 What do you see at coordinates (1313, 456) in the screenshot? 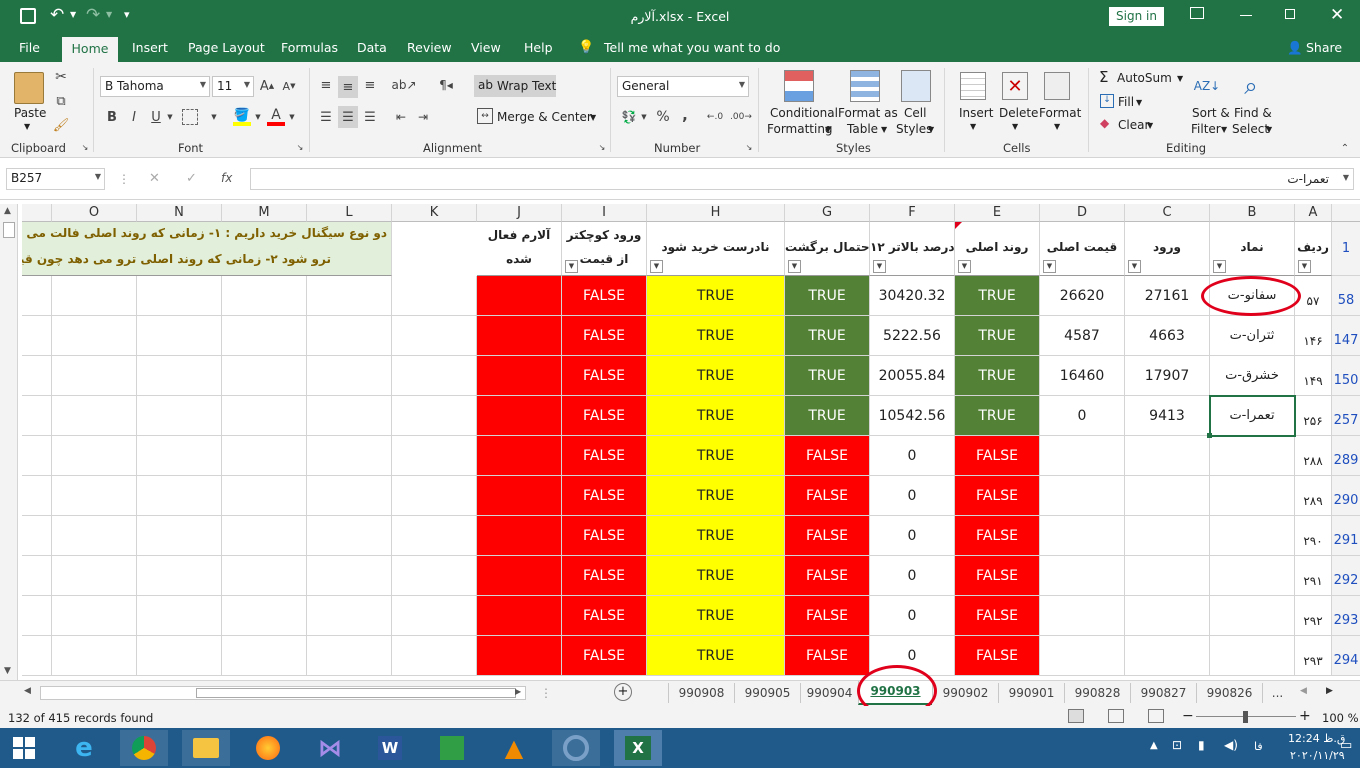
I see `cell-a: ۲۸۸` at bounding box center [1313, 456].